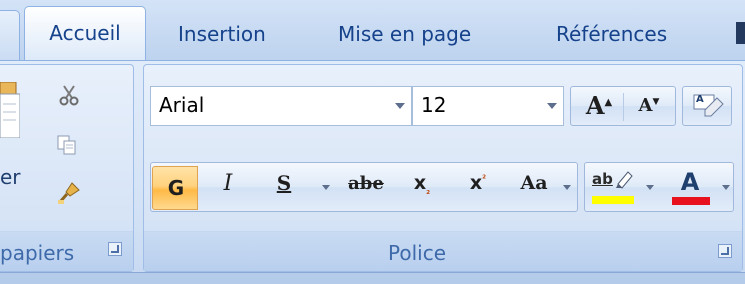  I want to click on copy-icon, so click(67, 145).